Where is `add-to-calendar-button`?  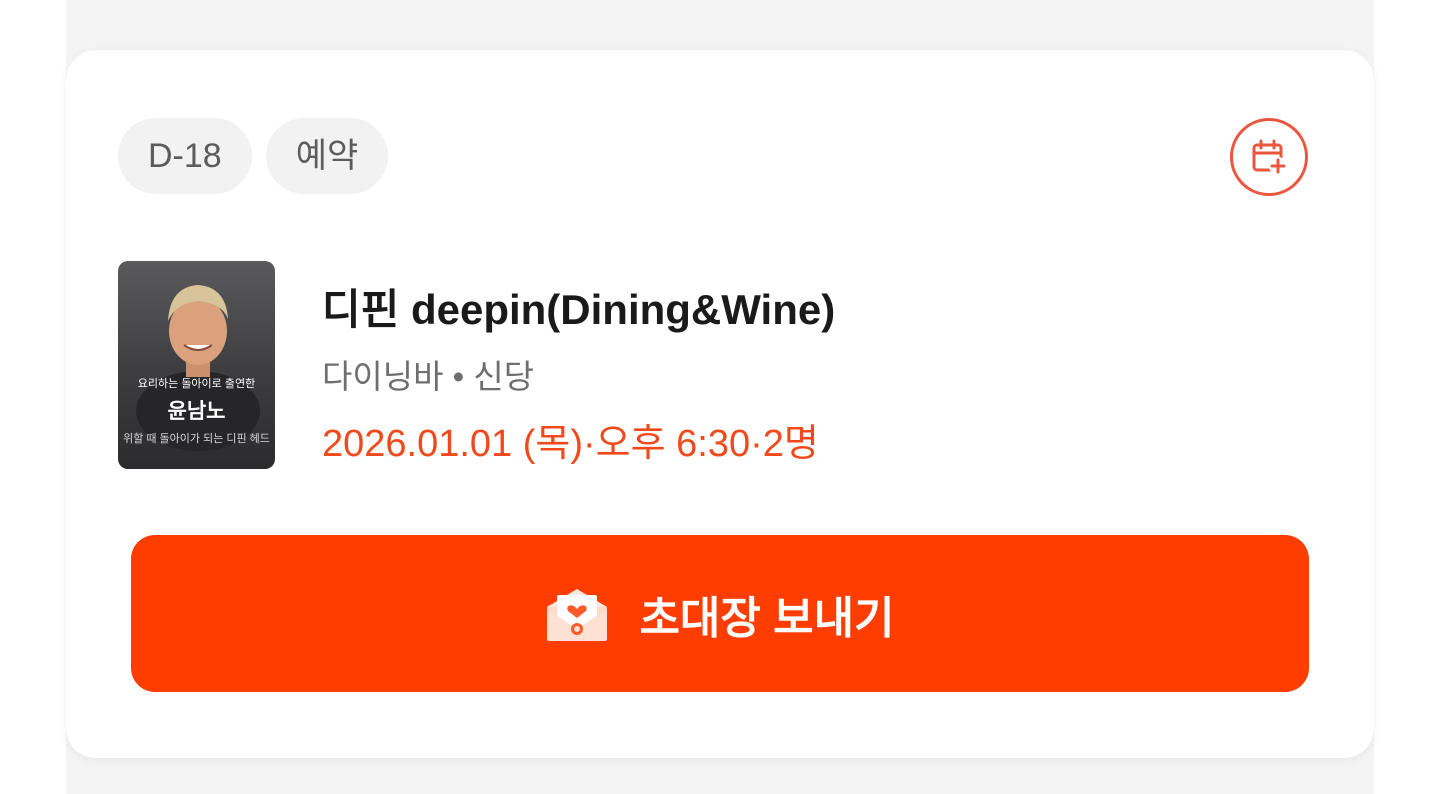 add-to-calendar-button is located at coordinates (1269, 157).